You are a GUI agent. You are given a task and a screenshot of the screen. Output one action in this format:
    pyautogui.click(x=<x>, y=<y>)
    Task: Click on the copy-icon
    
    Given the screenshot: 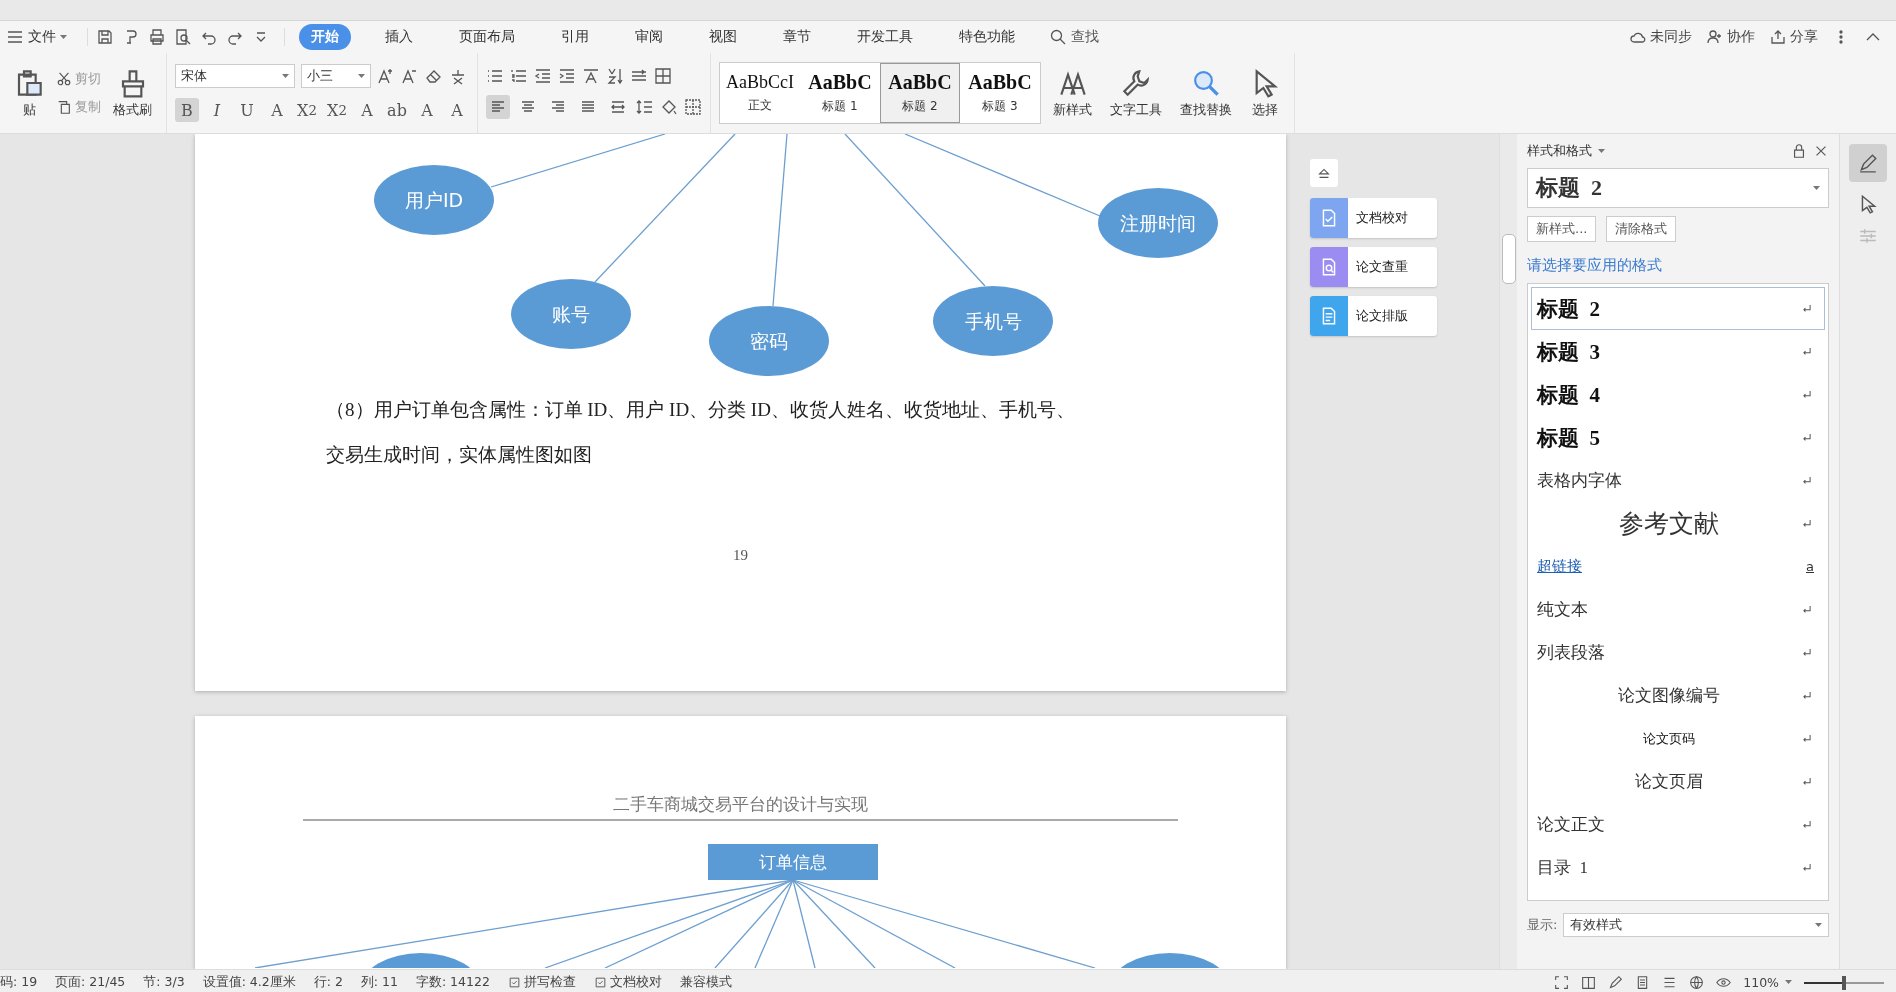 What is the action you would take?
    pyautogui.click(x=64, y=107)
    